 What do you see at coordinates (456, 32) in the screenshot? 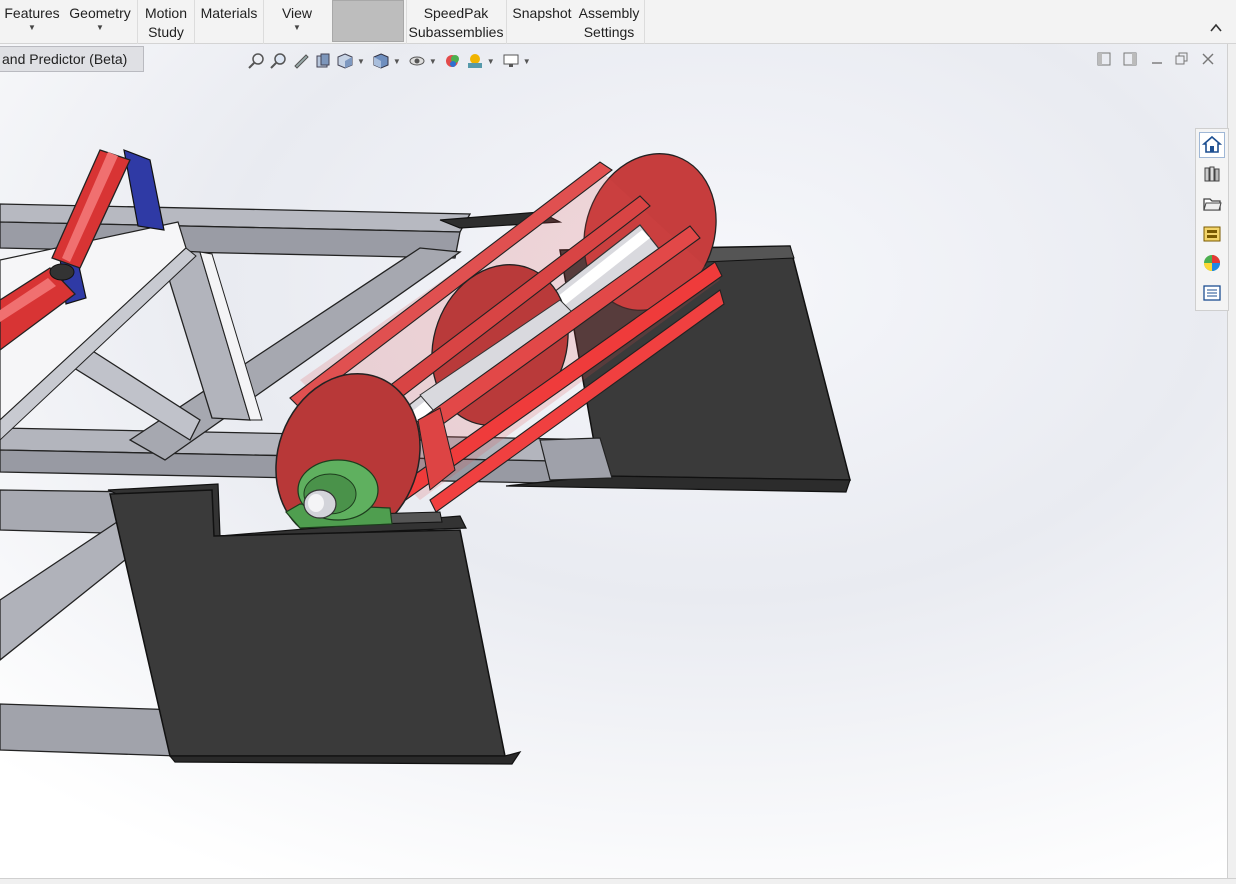
I see `subassemblies-label: Subassemblies` at bounding box center [456, 32].